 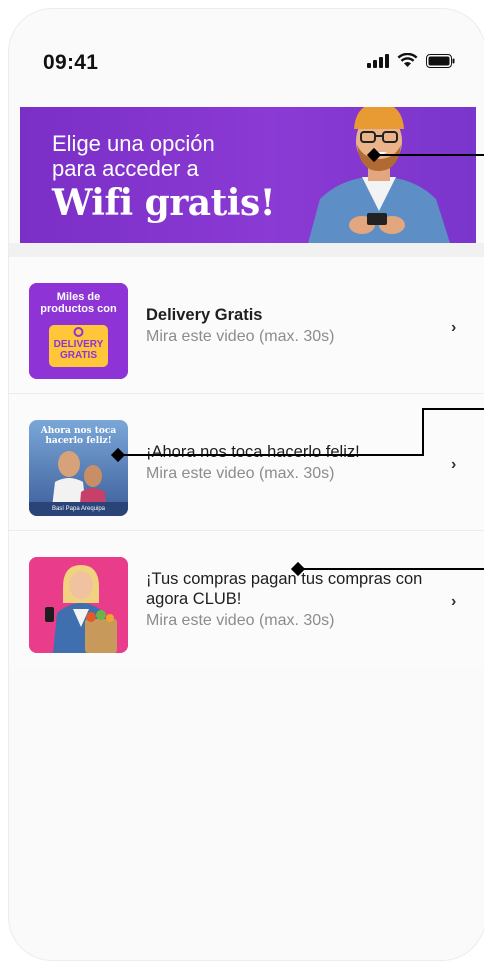 What do you see at coordinates (78, 431) in the screenshot?
I see `thumb-family-line-1: Ahora nos toca` at bounding box center [78, 431].